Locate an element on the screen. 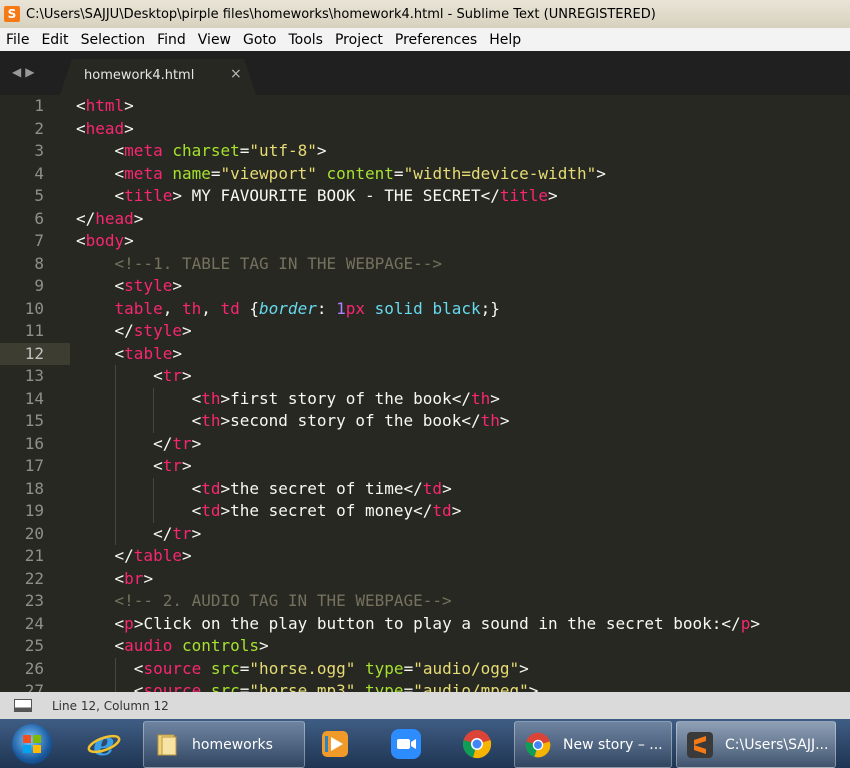  menu-selection: Selection is located at coordinates (113, 40).